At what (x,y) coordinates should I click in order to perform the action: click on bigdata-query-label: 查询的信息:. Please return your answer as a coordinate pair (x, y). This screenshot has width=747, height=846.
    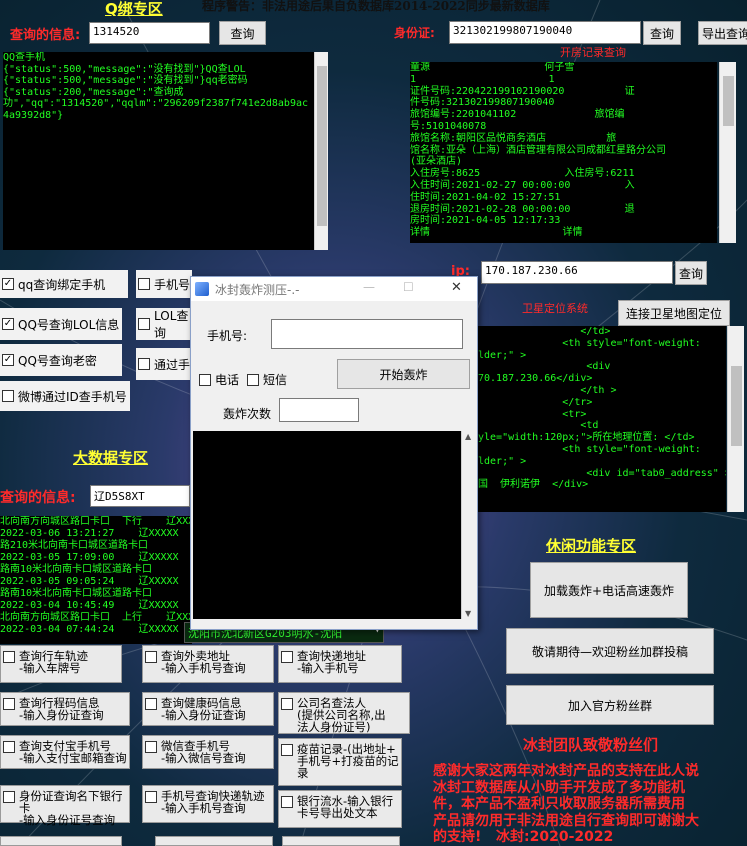
    Looking at the image, I should click on (38, 498).